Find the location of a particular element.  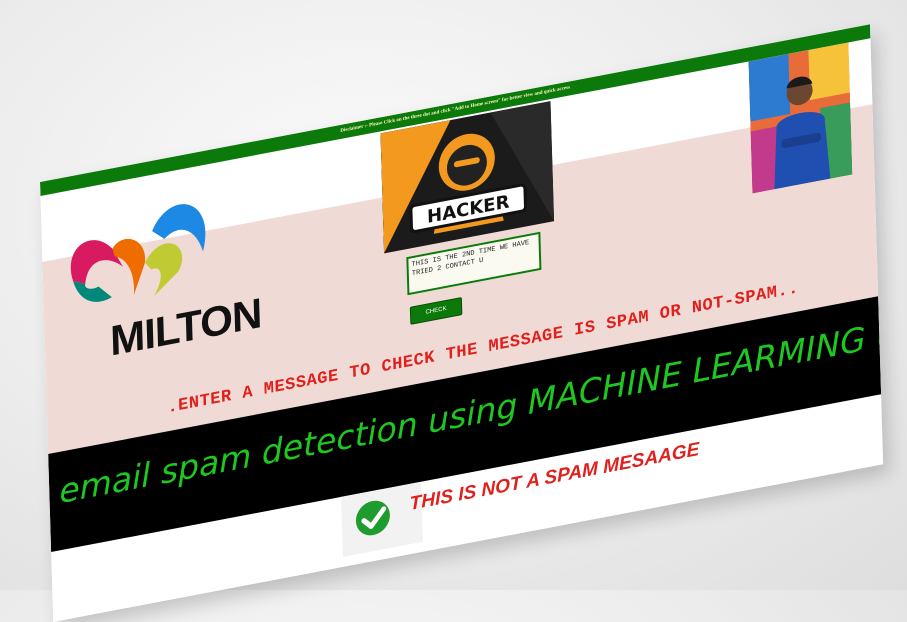

profile-photo is located at coordinates (800, 118).